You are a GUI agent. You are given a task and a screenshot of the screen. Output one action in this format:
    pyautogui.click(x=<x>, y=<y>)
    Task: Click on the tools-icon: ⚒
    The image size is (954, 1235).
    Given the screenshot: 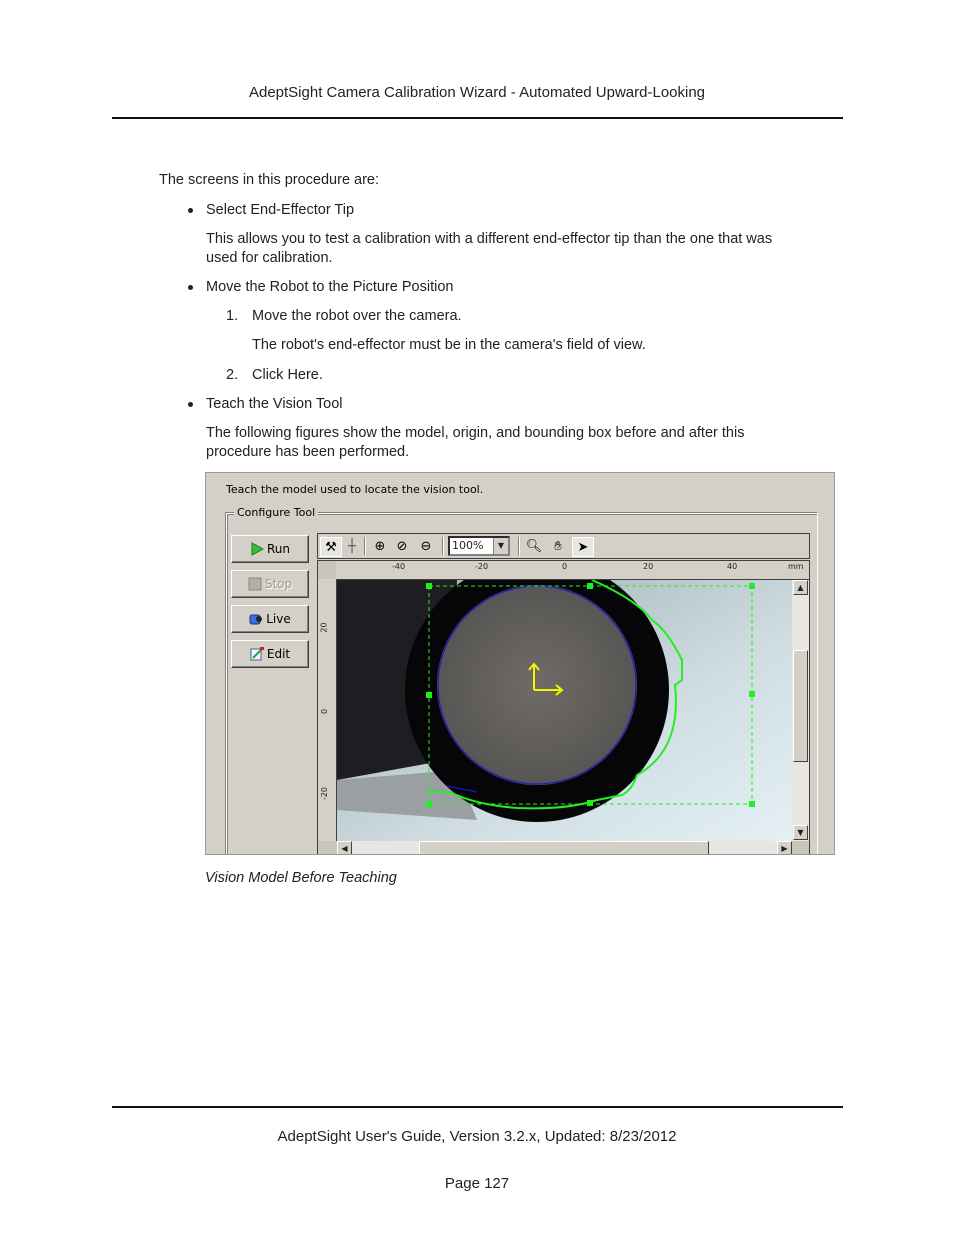 What is the action you would take?
    pyautogui.click(x=331, y=547)
    